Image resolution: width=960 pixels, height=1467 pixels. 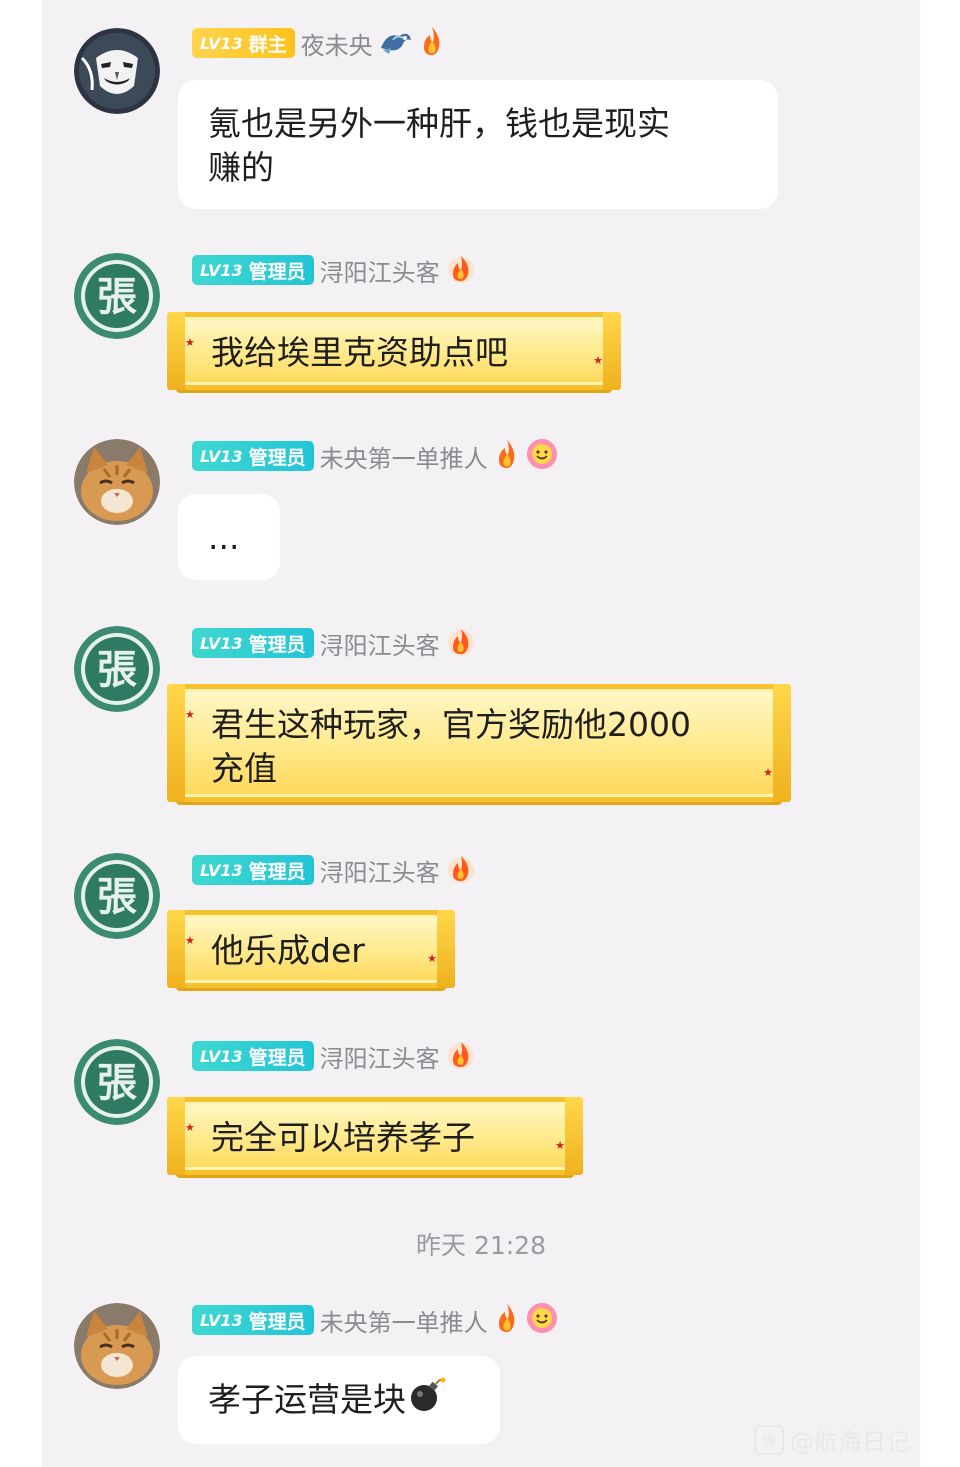 I want to click on mask-avatar, so click(x=117, y=71).